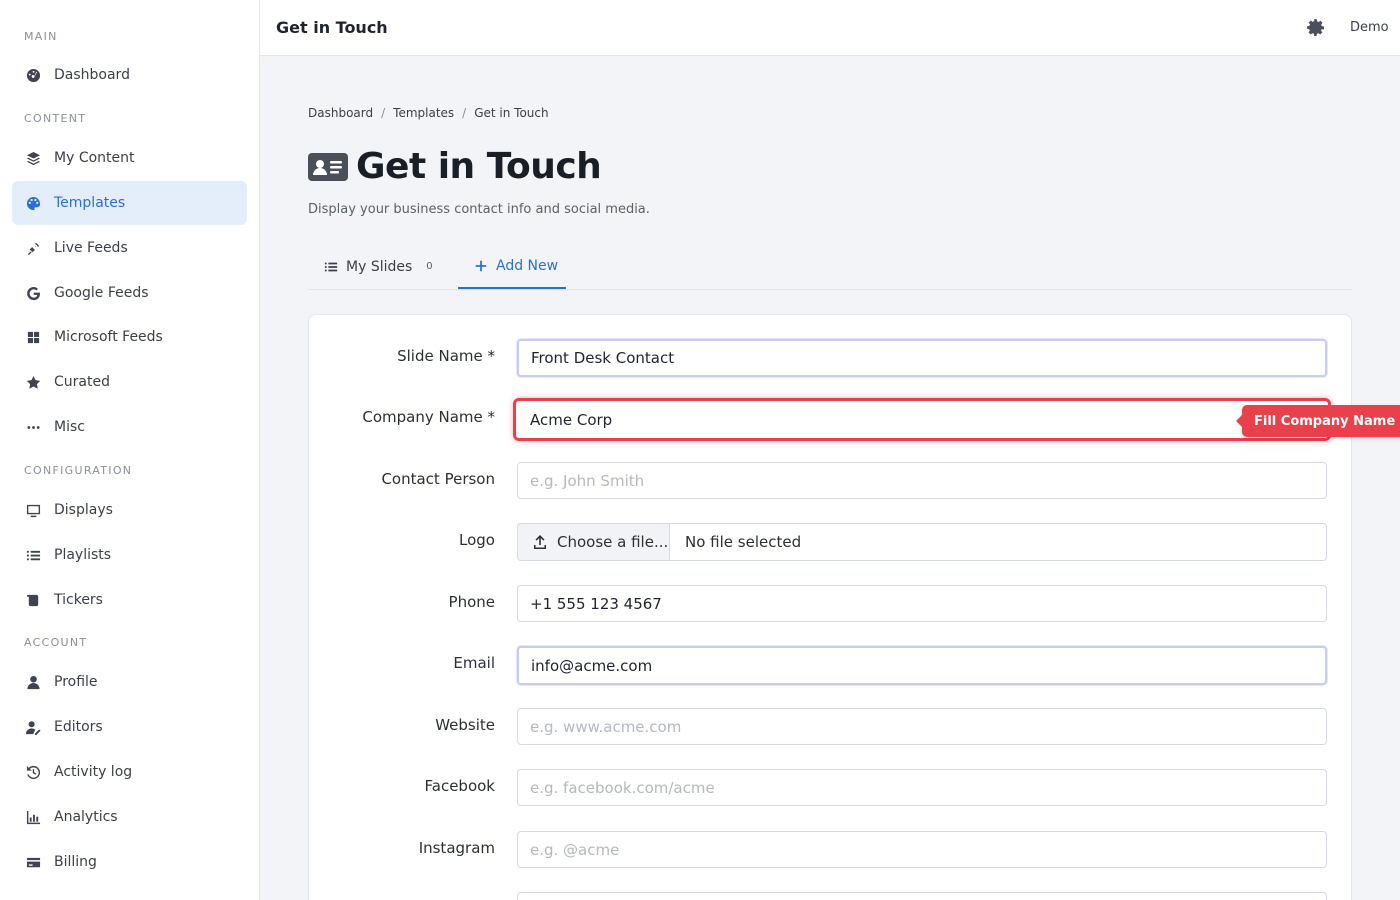 Image resolution: width=1400 pixels, height=900 pixels. Describe the element at coordinates (922, 358) in the screenshot. I see `slide-name-input` at that location.